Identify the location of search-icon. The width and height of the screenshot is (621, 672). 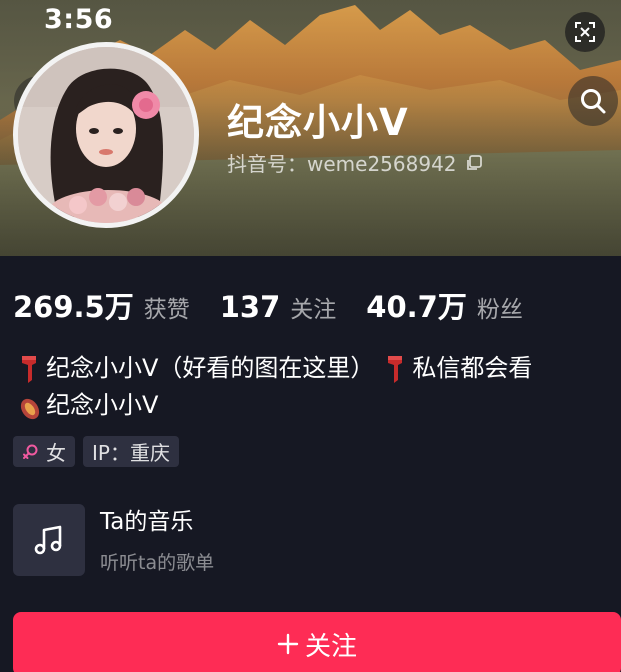
(593, 101).